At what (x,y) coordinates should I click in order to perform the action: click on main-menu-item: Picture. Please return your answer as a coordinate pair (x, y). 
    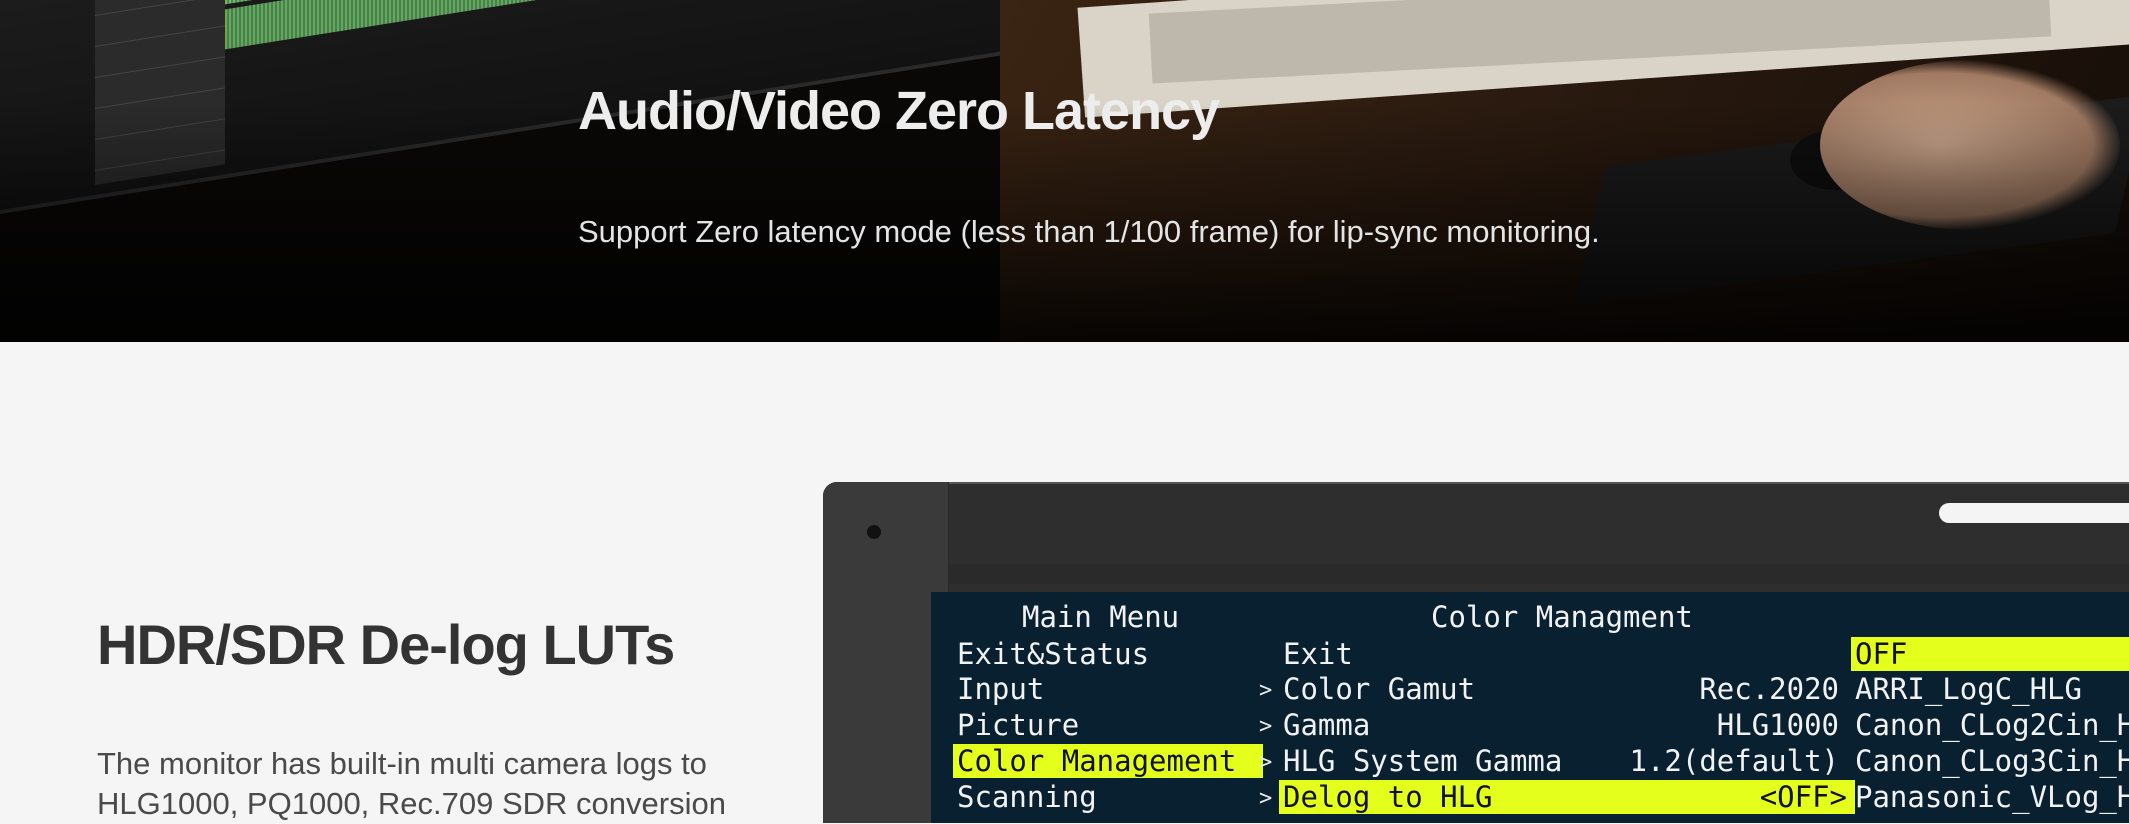
    Looking at the image, I should click on (1018, 725).